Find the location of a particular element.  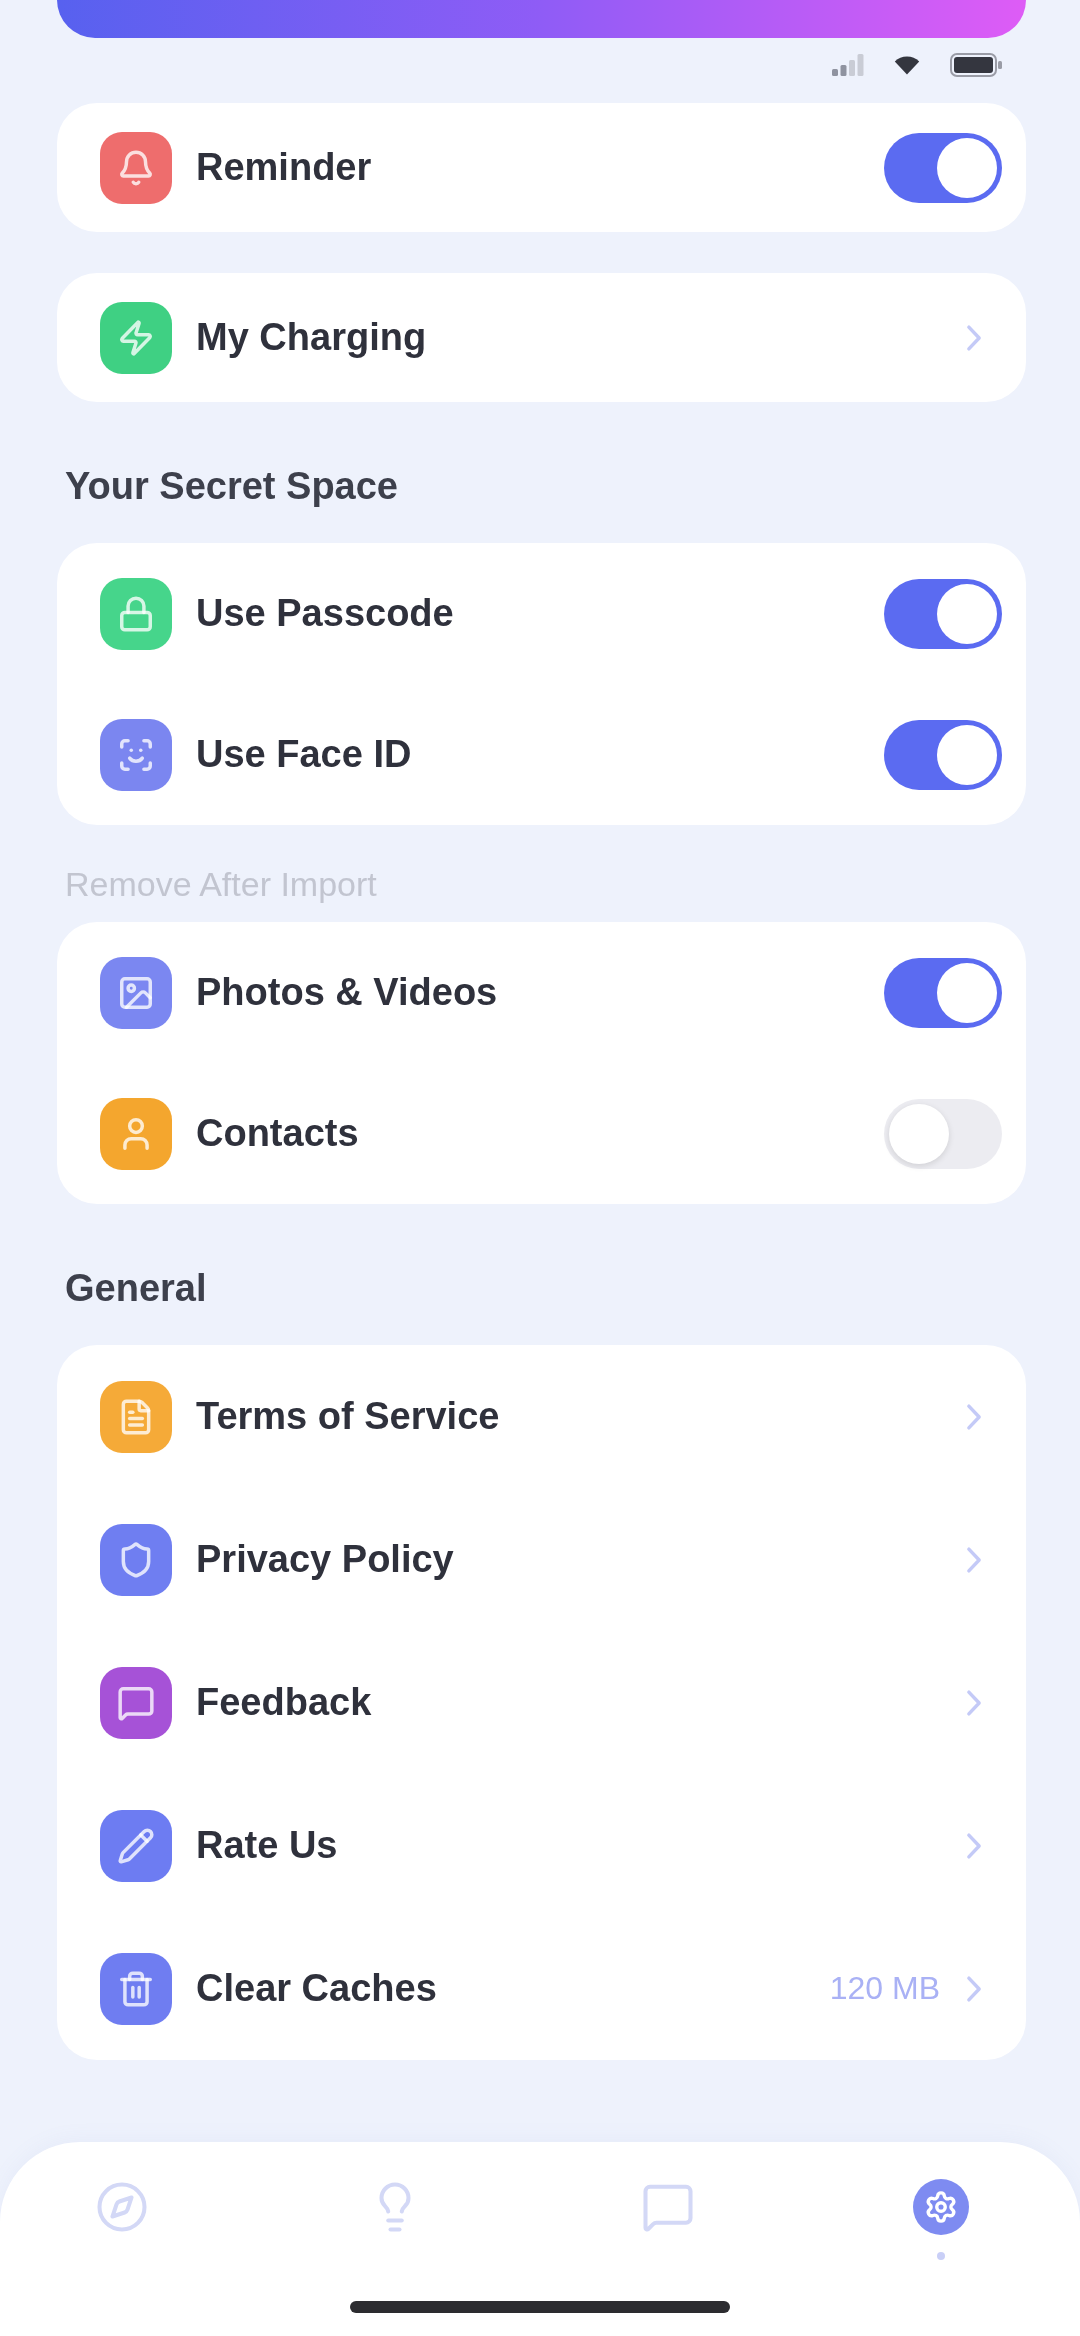

item-label: Terms of Service is located at coordinates (348, 1416).